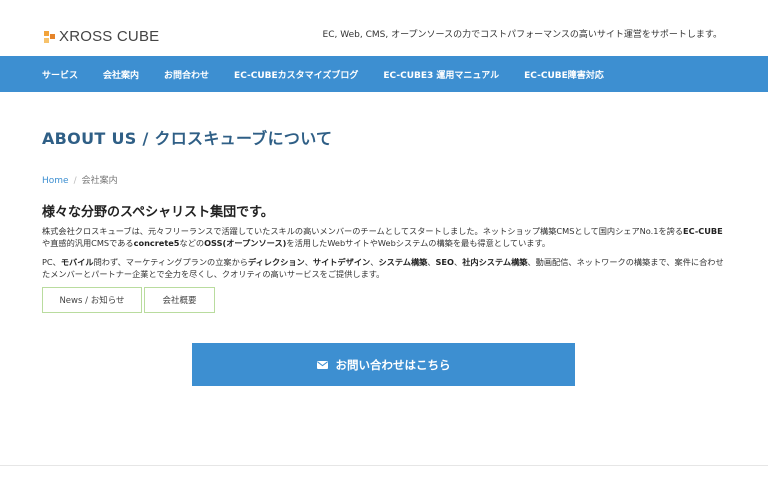 This screenshot has width=768, height=480. I want to click on text-span: や直感的汎用CMSである, so click(88, 243).